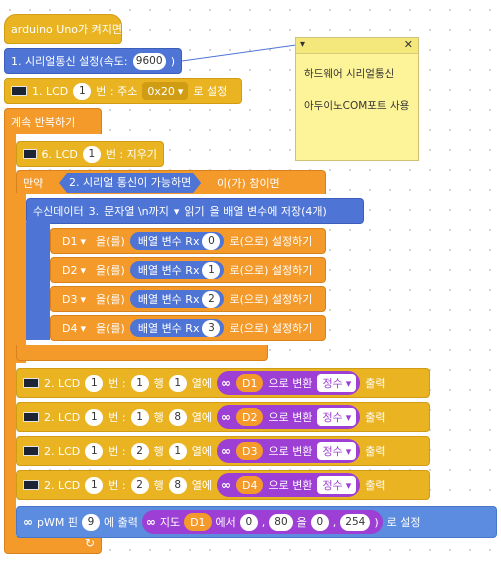  Describe the element at coordinates (357, 99) in the screenshot. I see `comment-note: ▾ ✕ 하드웨어 시리얼통신 아두이노COM포트 사용` at that location.